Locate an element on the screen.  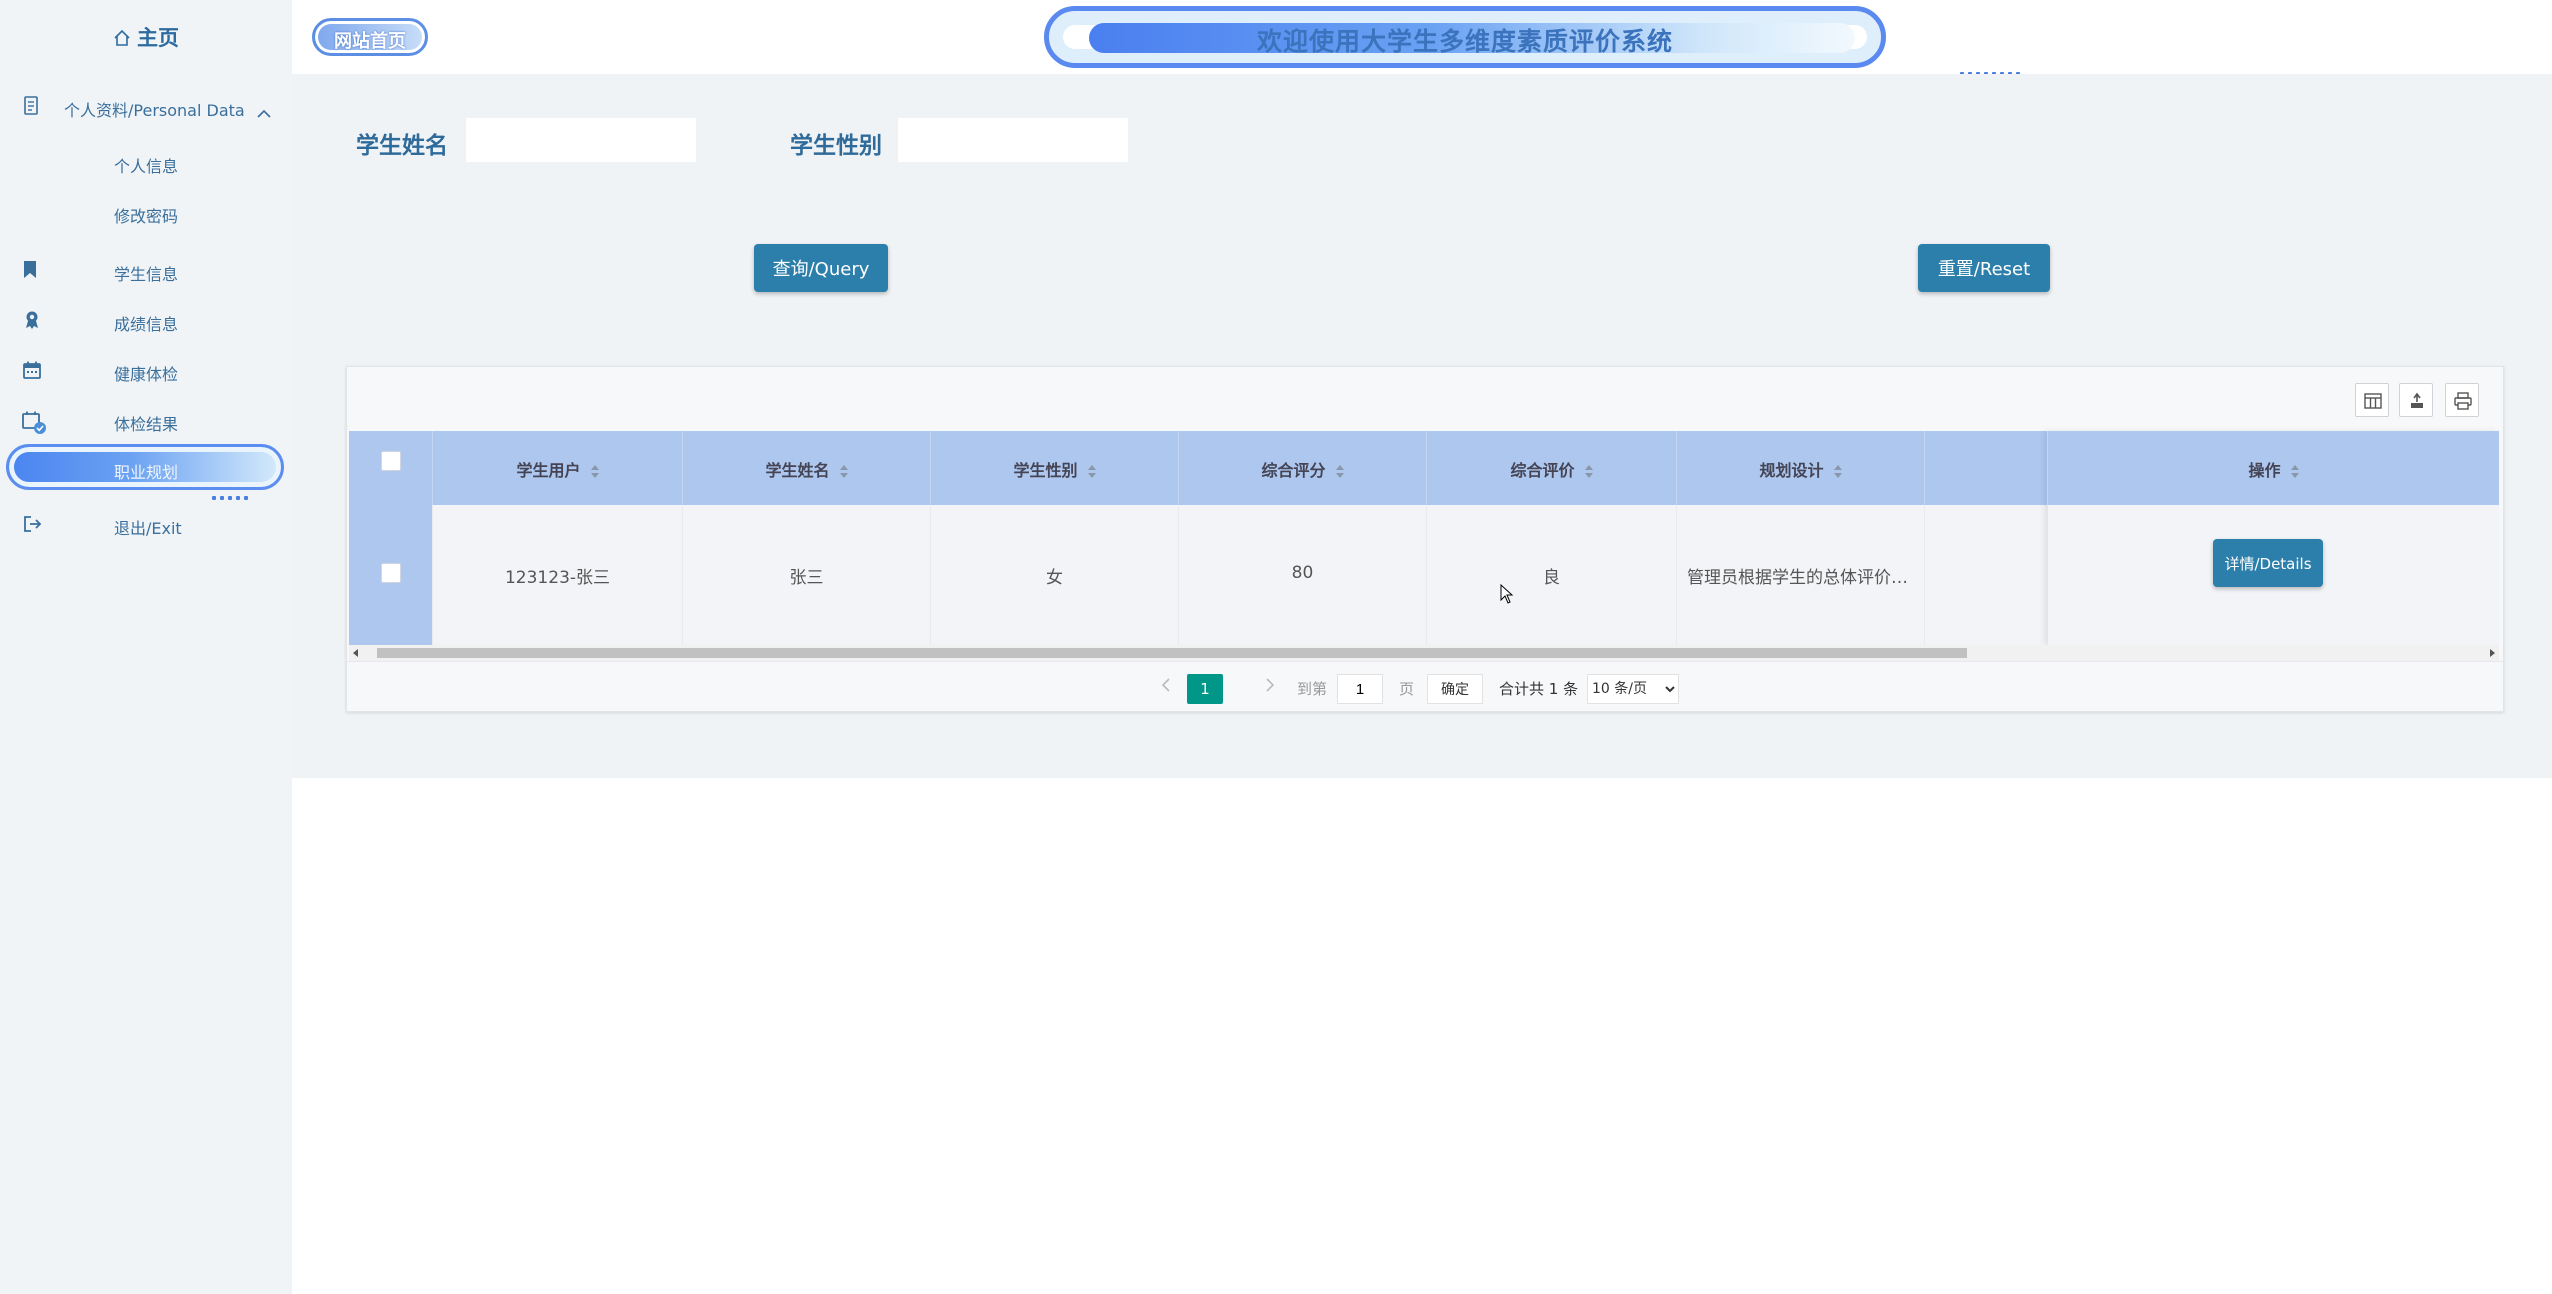
sidebar-item-exit: 退出/Exit is located at coordinates (146, 525).